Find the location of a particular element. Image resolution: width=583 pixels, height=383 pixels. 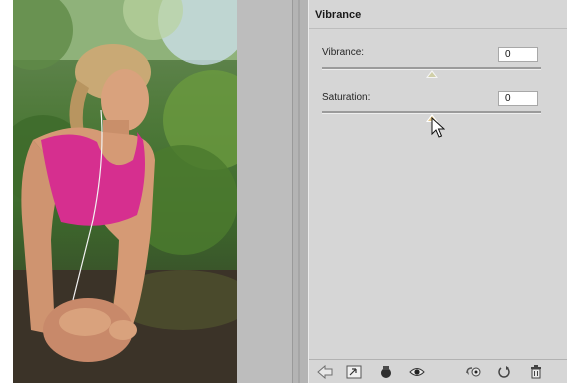

expand-view-icon is located at coordinates (354, 372).